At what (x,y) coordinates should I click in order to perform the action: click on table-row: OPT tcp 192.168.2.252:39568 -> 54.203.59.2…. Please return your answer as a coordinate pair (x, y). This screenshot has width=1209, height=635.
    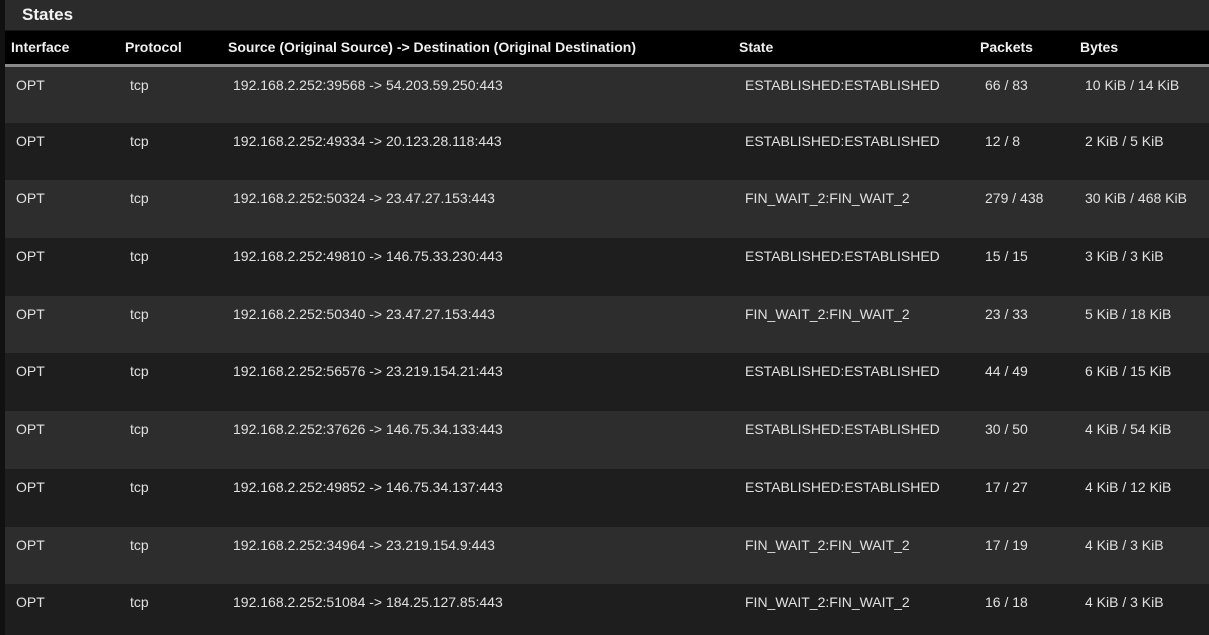
    Looking at the image, I should click on (607, 94).